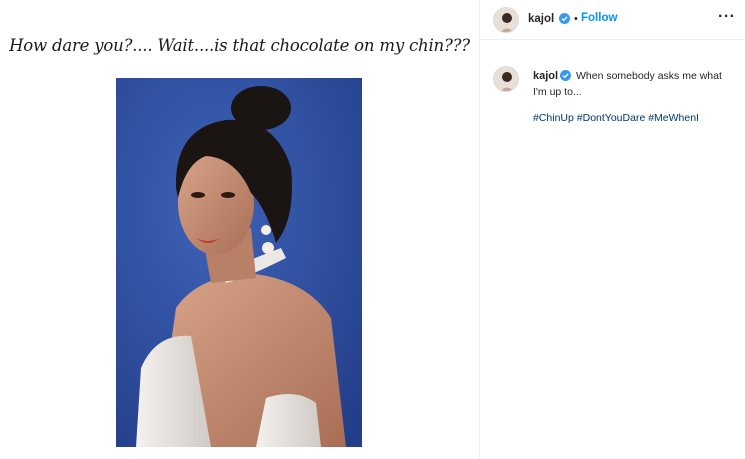  What do you see at coordinates (553, 118) in the screenshot?
I see `hashtag-link: #ChinUp` at bounding box center [553, 118].